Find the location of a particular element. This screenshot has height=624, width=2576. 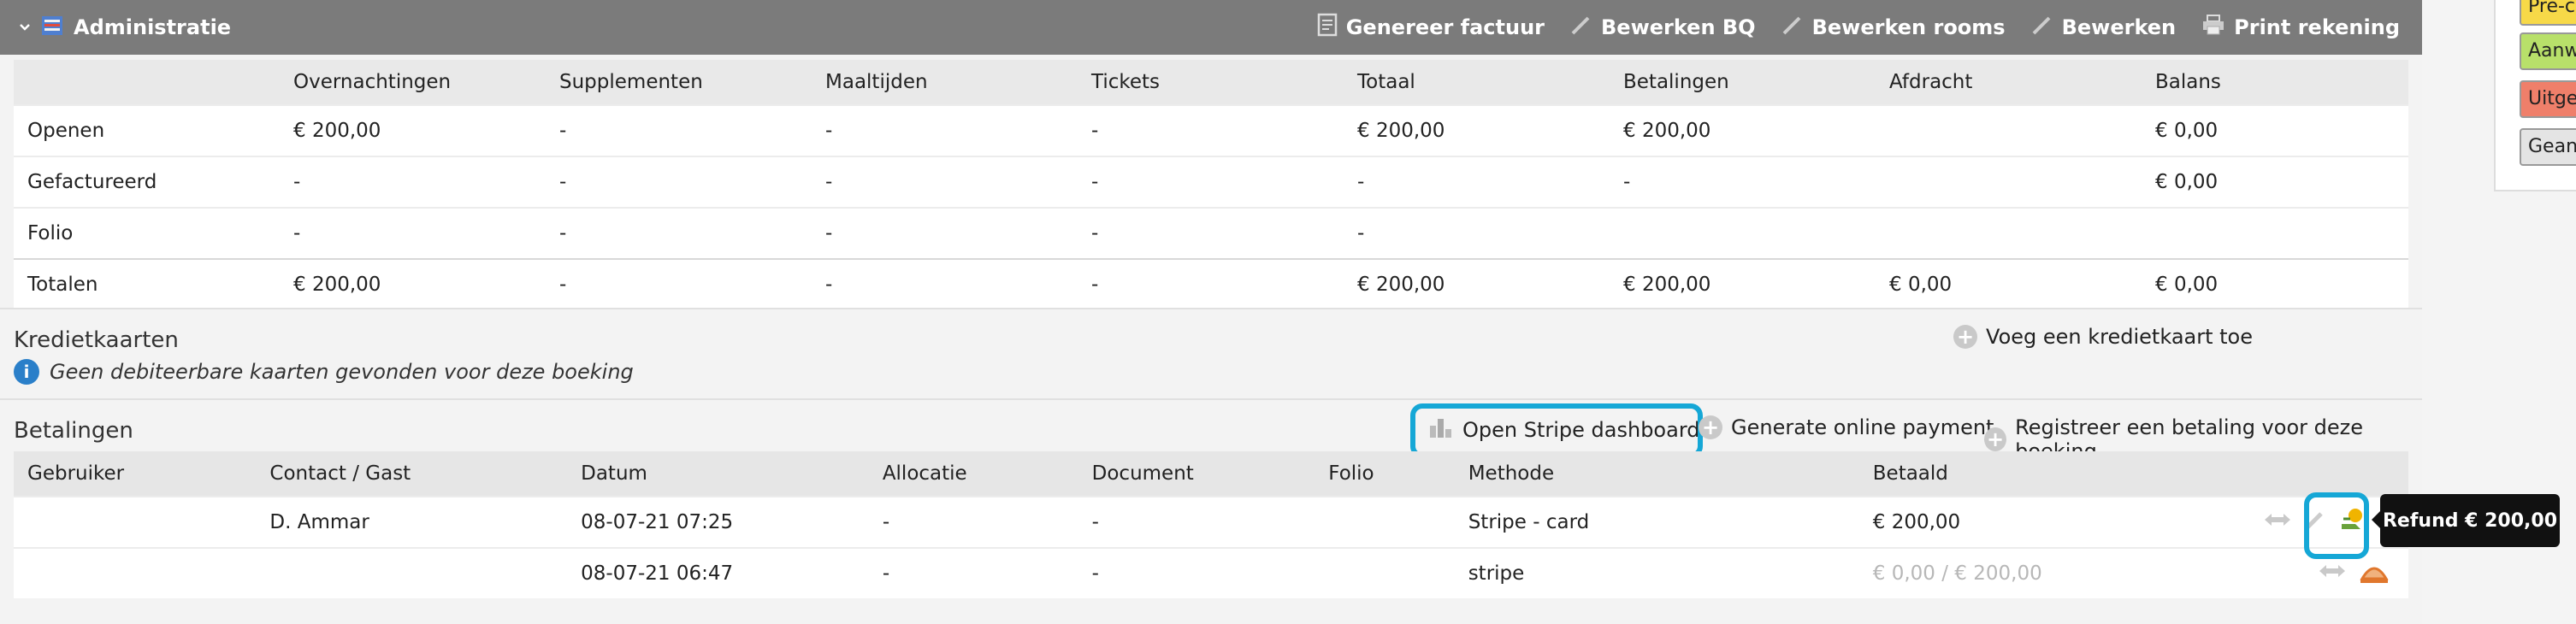

row-actions is located at coordinates (2302, 573).